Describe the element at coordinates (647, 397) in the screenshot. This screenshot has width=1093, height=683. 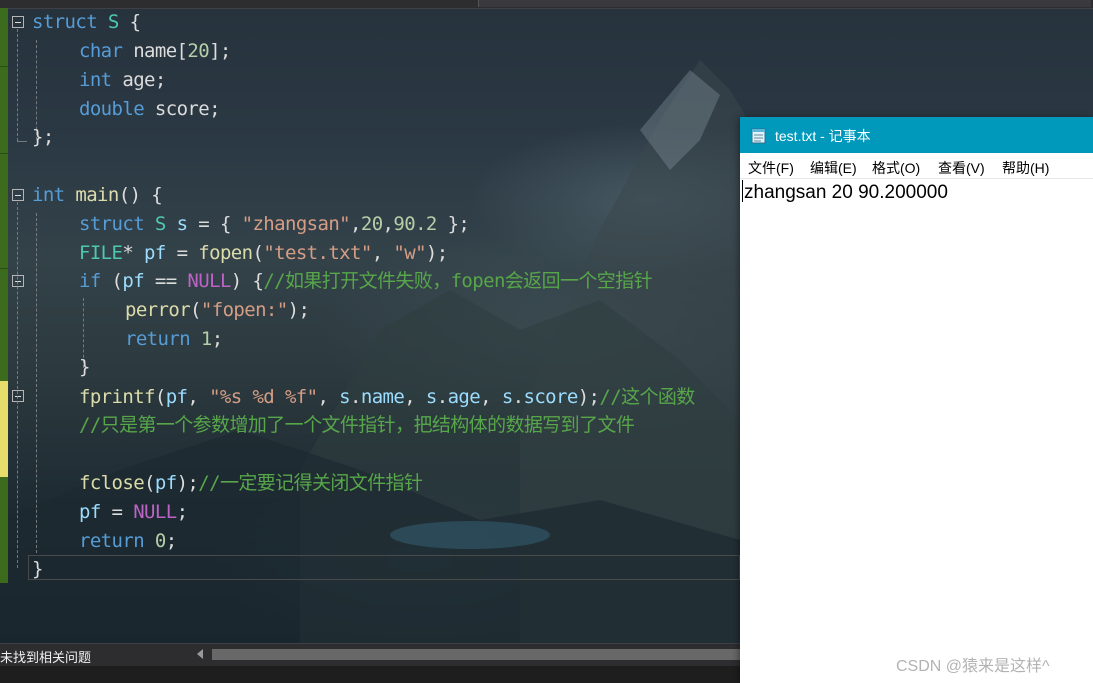
I see `code-token: //这个函数` at that location.